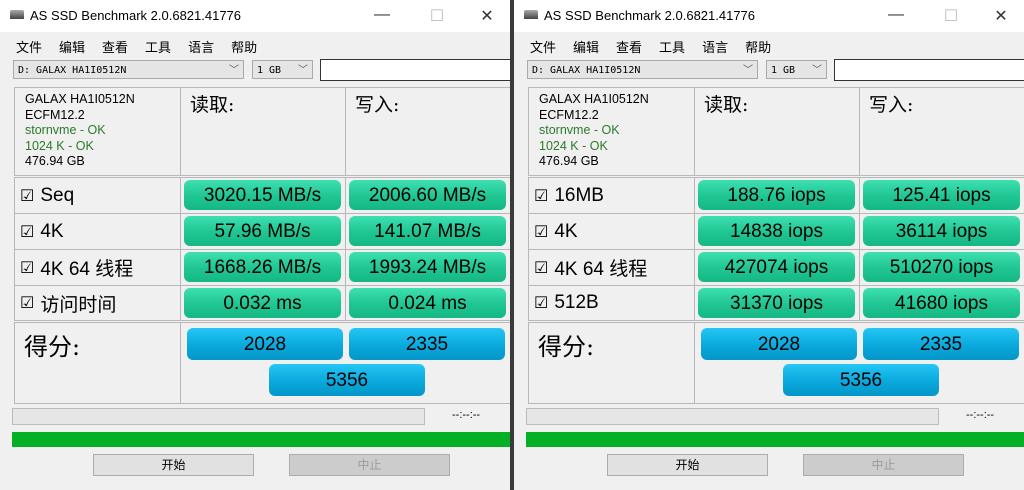 This screenshot has width=1024, height=490. What do you see at coordinates (941, 195) in the screenshot?
I see `write-result: 125.41 iops` at bounding box center [941, 195].